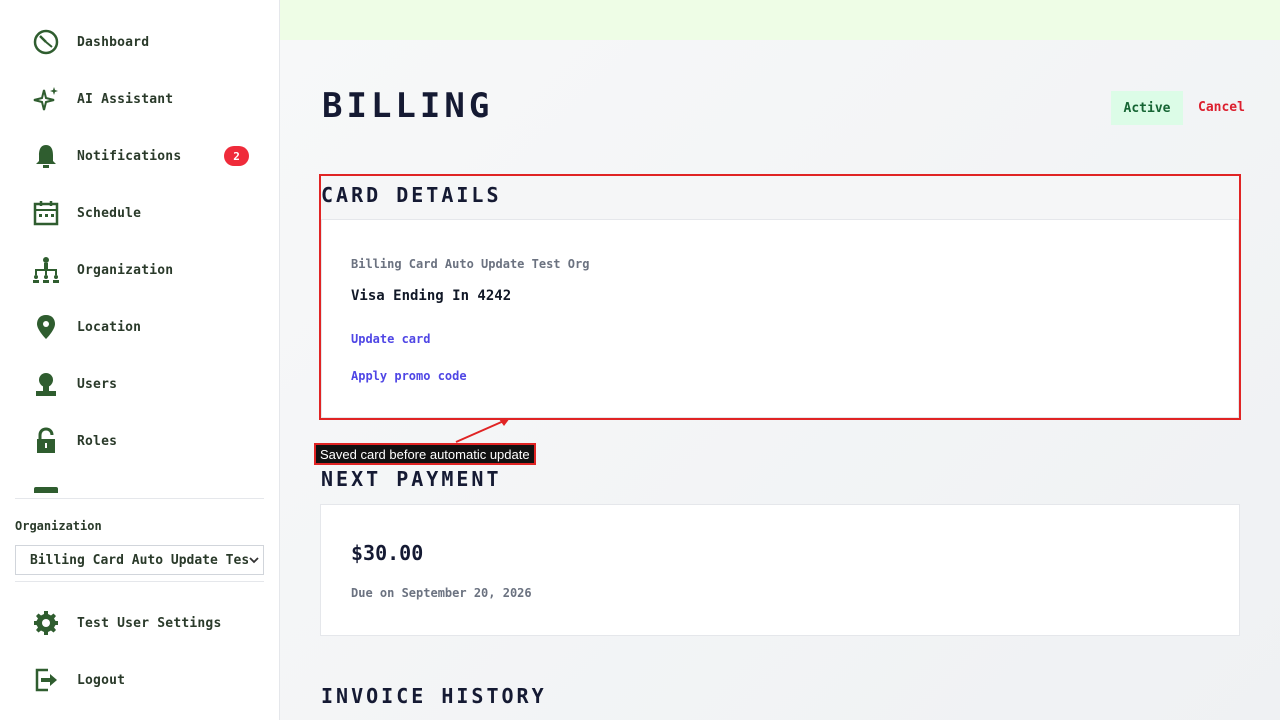 Image resolution: width=1280 pixels, height=720 pixels. Describe the element at coordinates (1147, 108) in the screenshot. I see `status-badge: Active` at that location.